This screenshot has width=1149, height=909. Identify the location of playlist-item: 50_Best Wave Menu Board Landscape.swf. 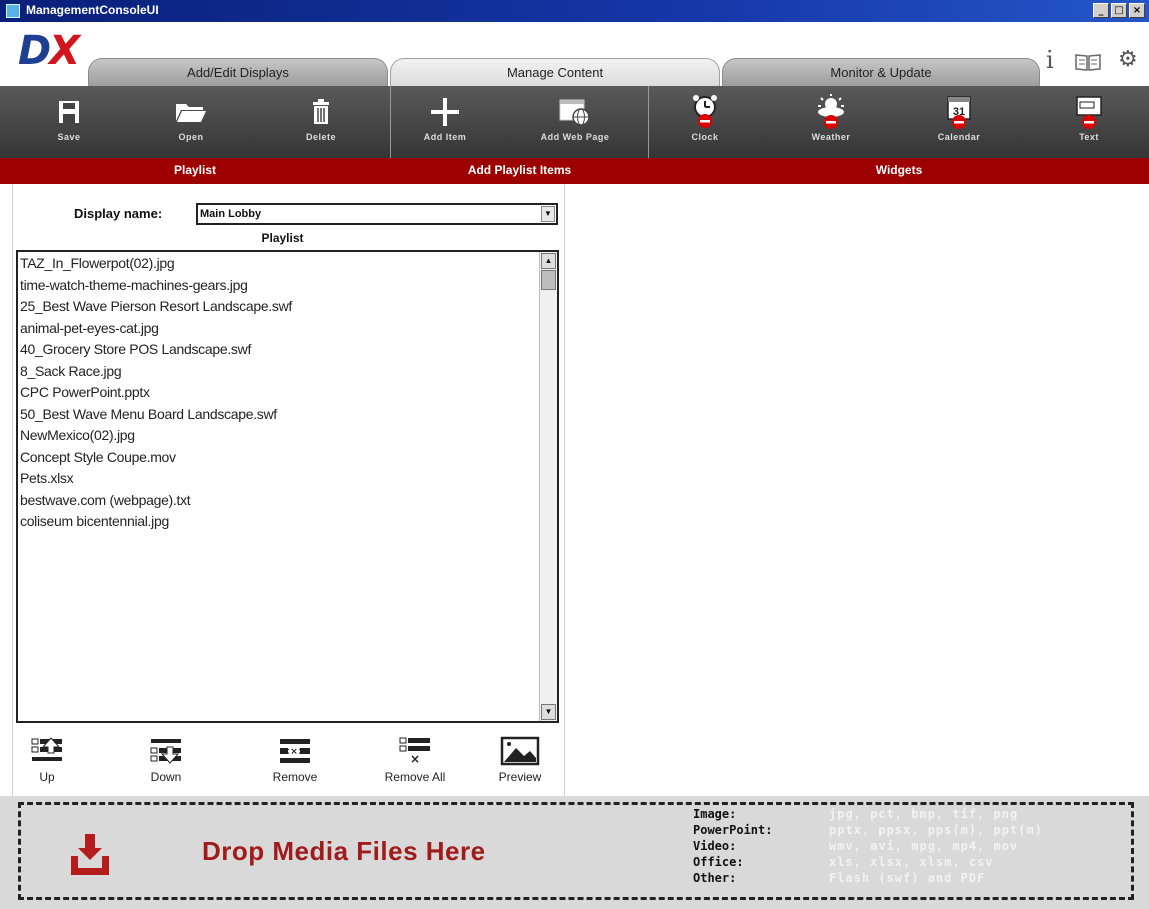
(279, 415).